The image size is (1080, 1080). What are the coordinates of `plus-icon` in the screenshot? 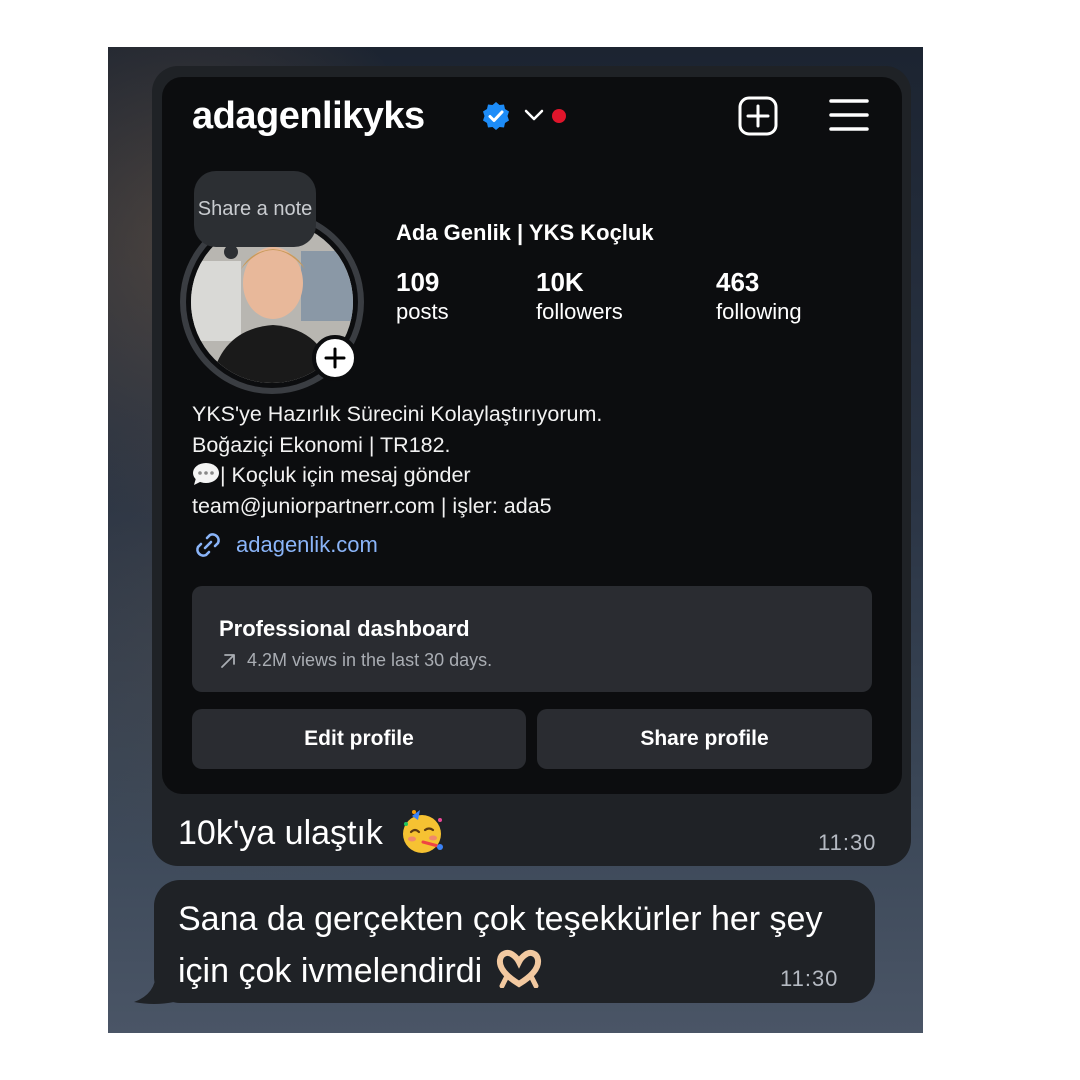 It's located at (335, 358).